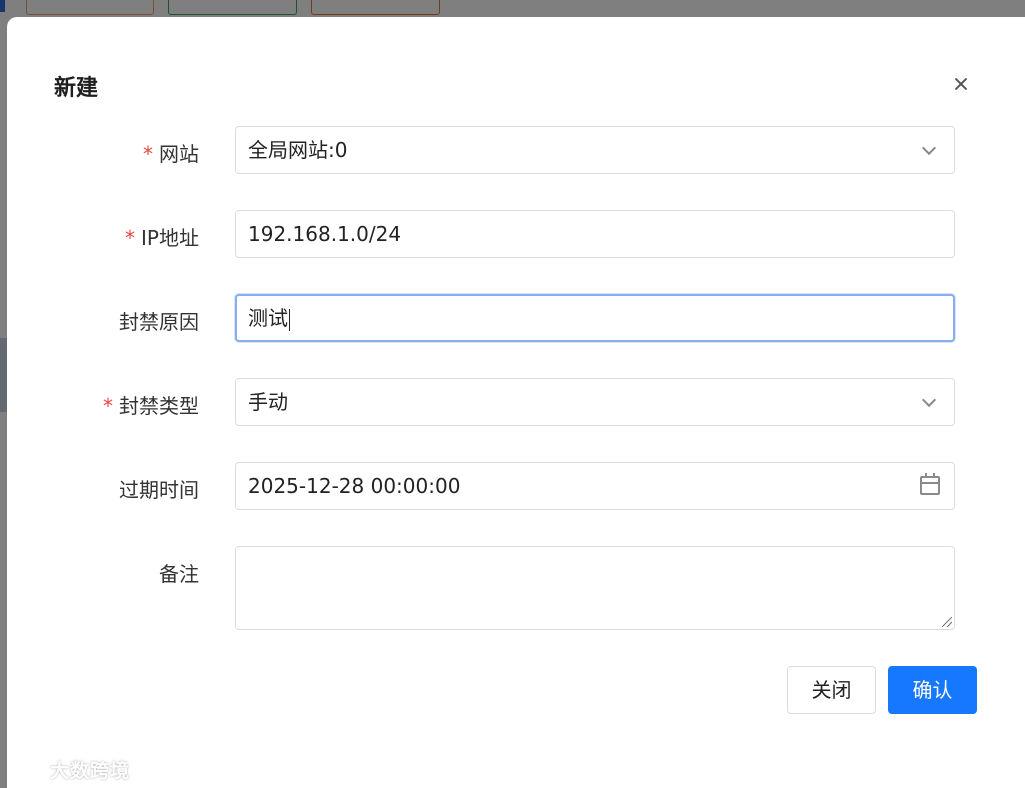  I want to click on ip-input-value: 192.168.1.0/24, so click(325, 234).